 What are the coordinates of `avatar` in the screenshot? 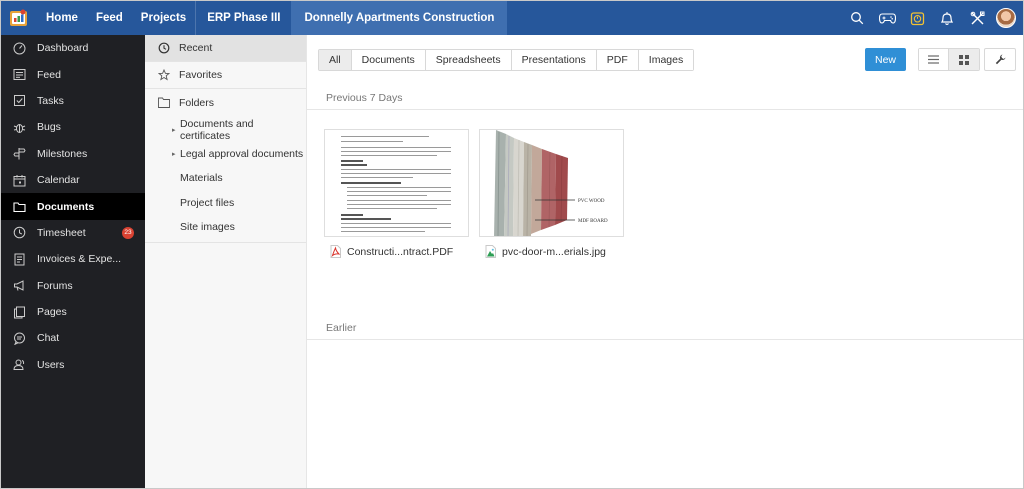 It's located at (1006, 18).